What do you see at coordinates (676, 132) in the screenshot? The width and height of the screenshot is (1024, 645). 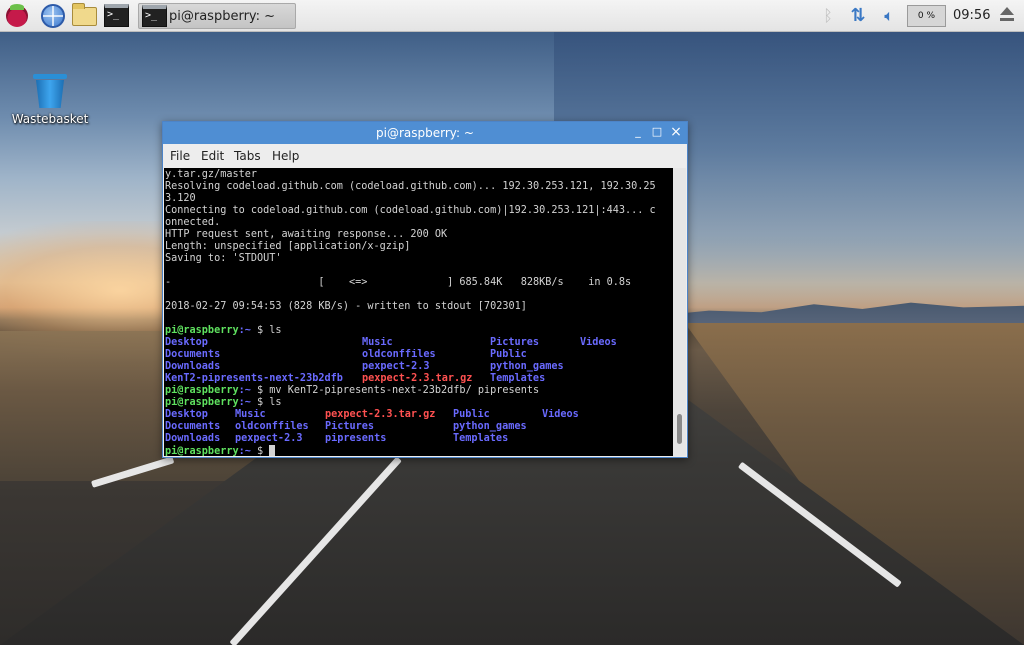 I see `close-button: ×` at bounding box center [676, 132].